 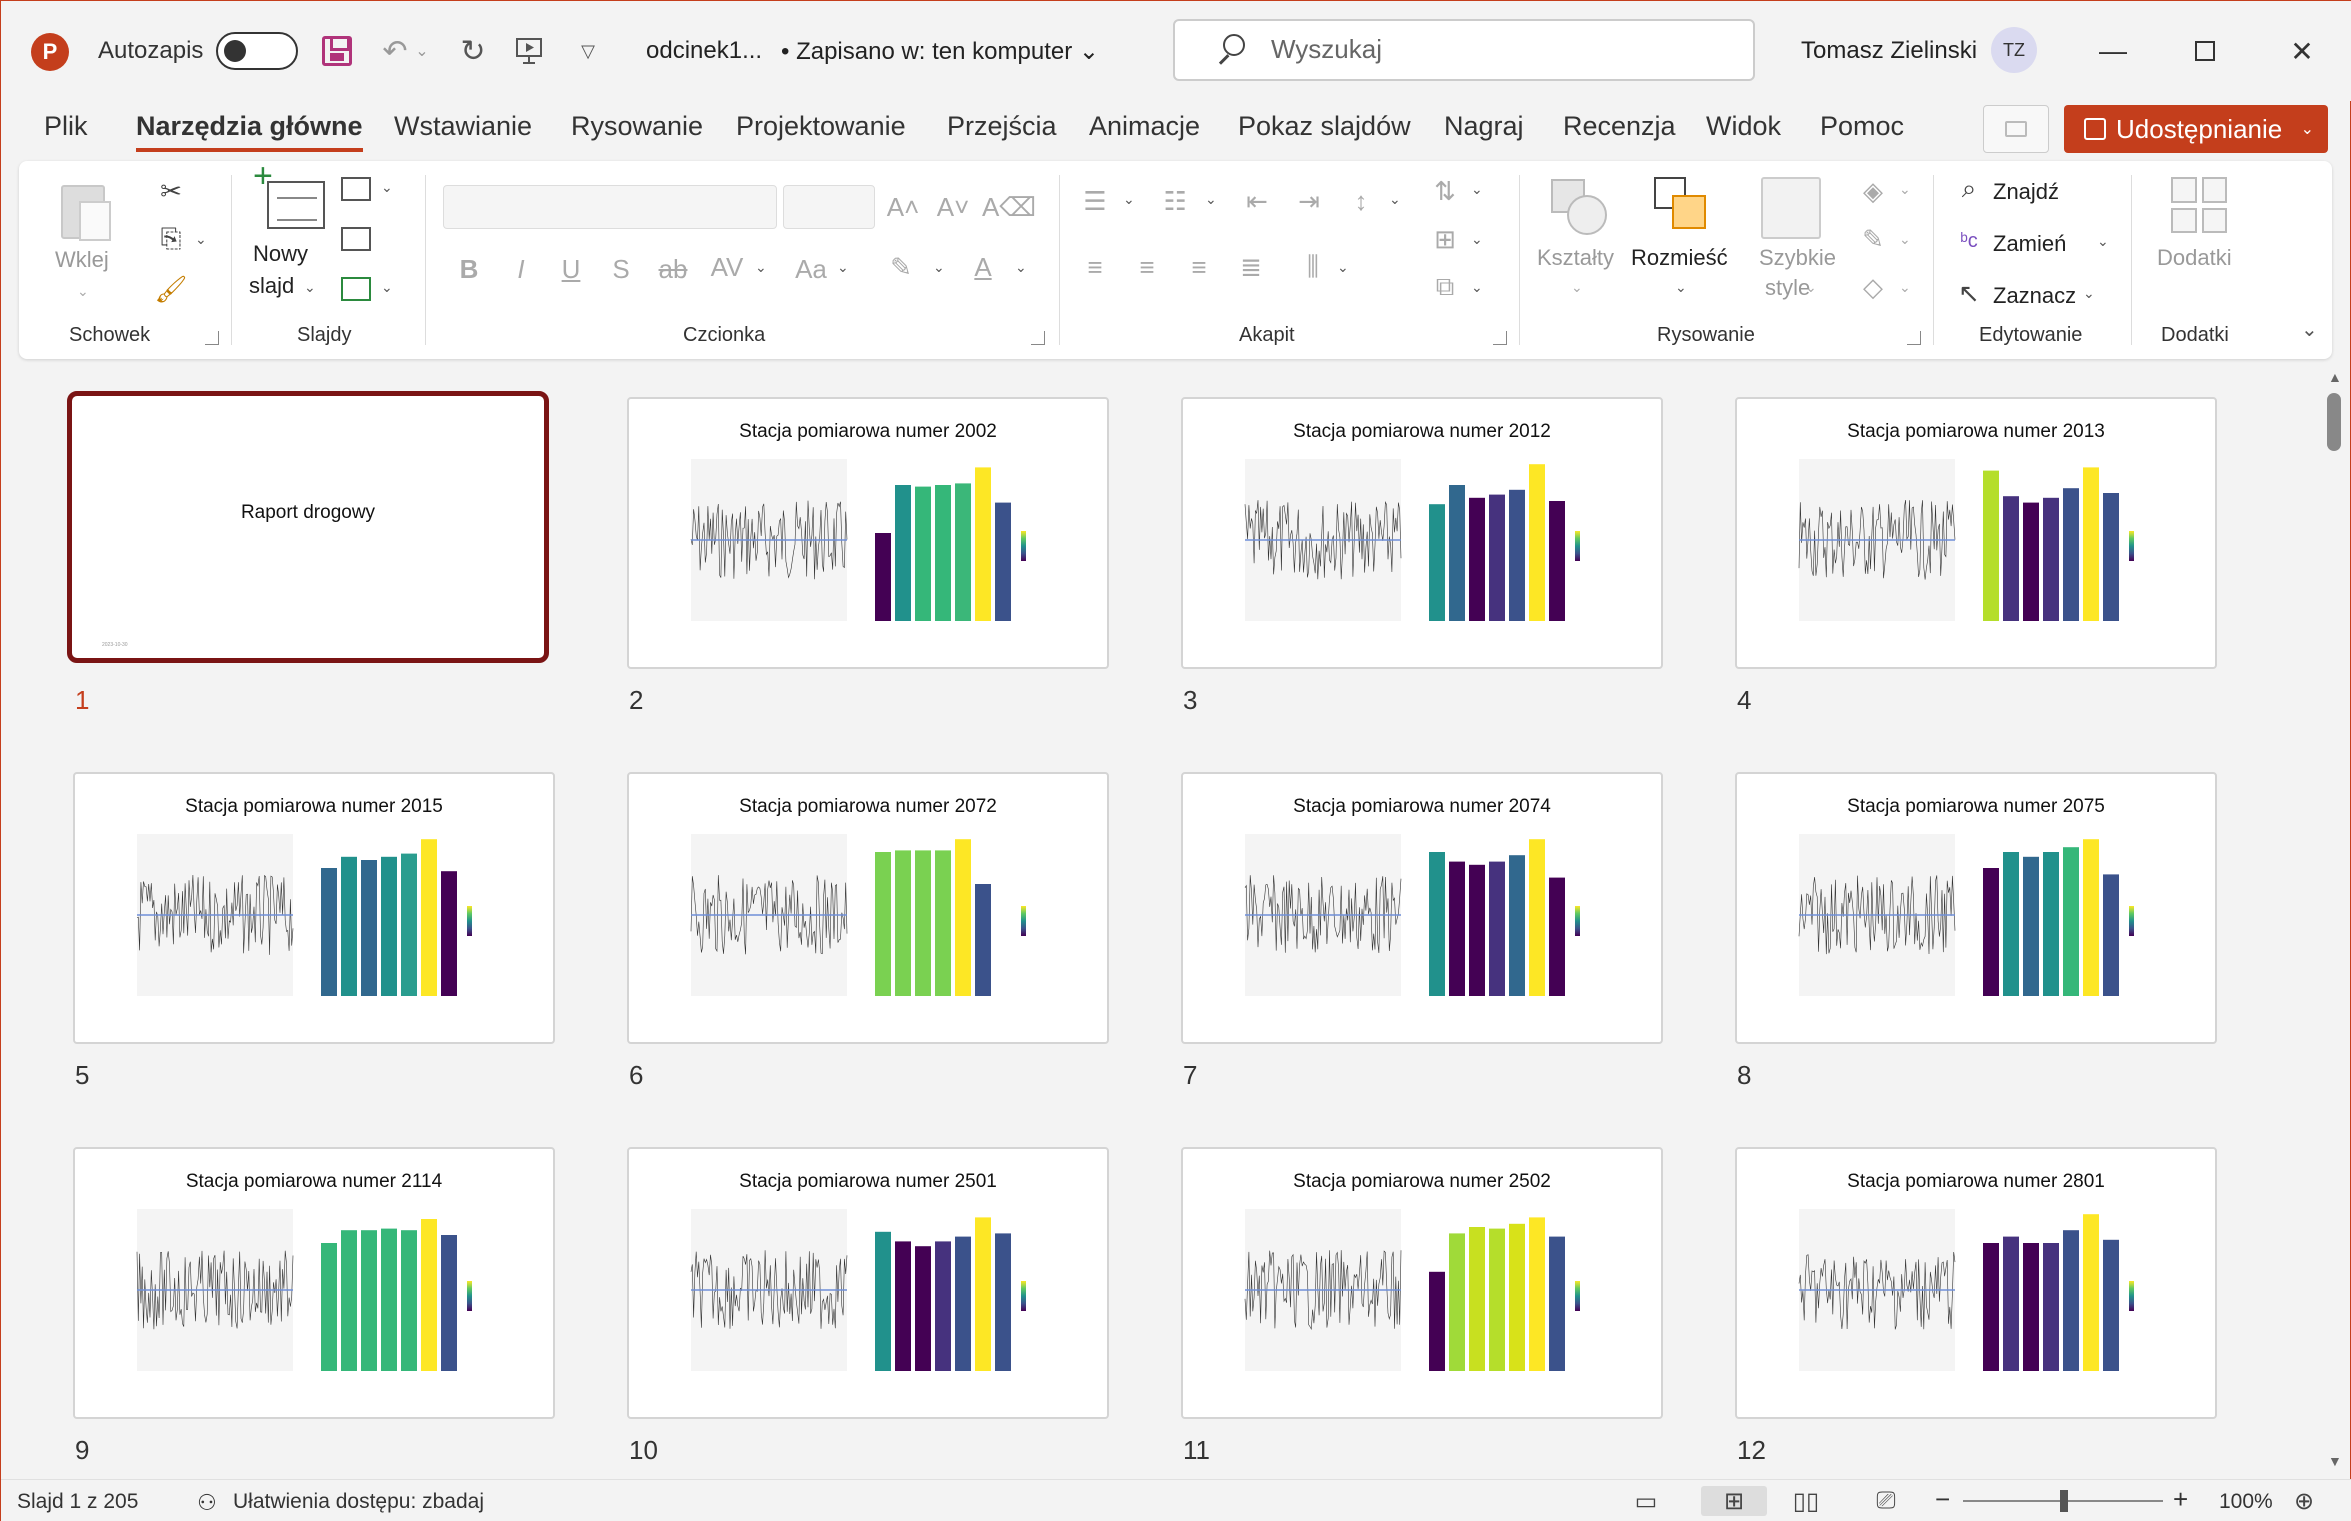 I want to click on scroll-up-icon: ▲, so click(x=2335, y=377).